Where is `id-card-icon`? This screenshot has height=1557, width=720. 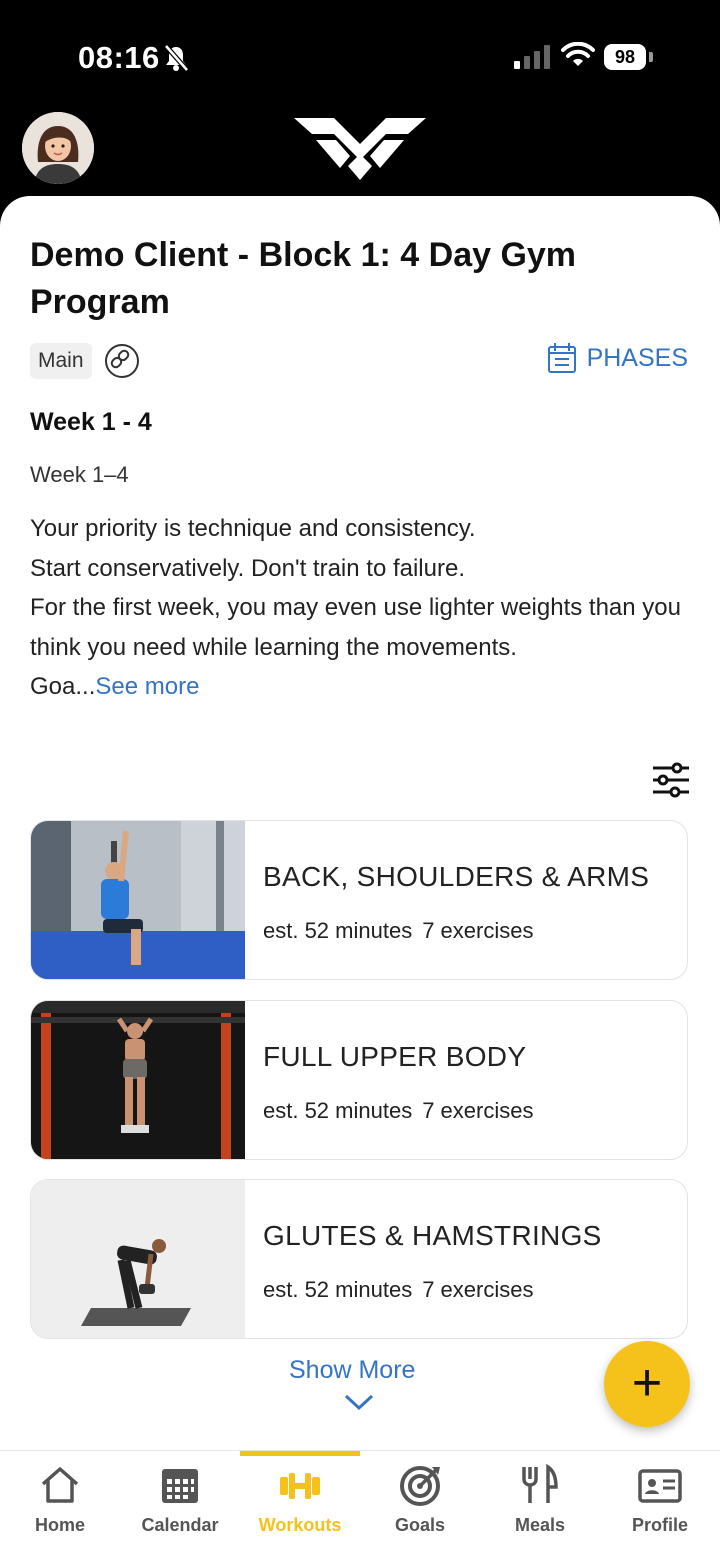
id-card-icon is located at coordinates (660, 1486).